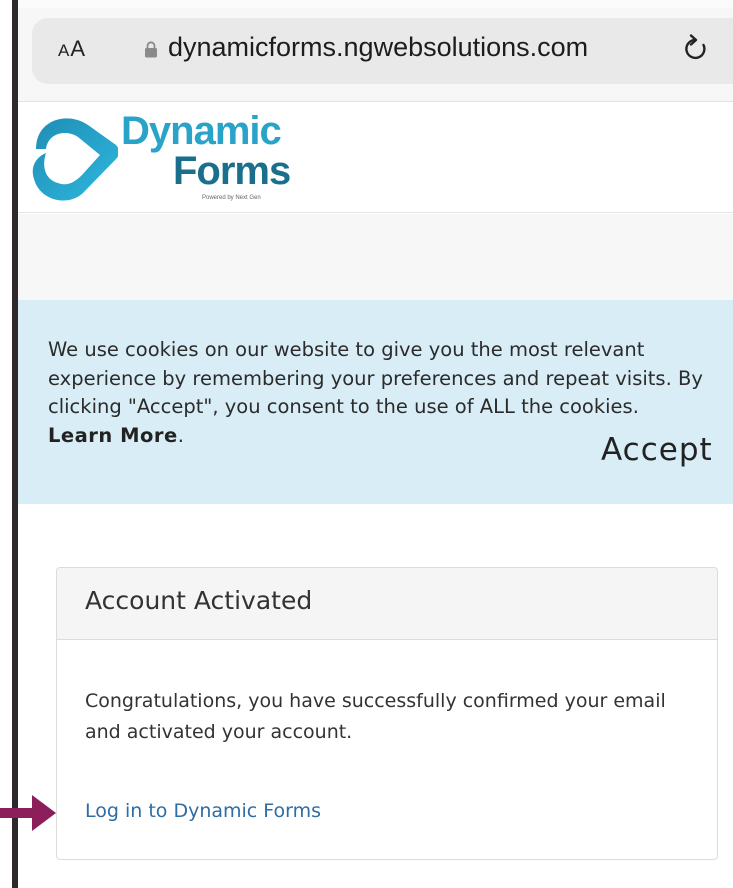 This screenshot has width=733, height=888. I want to click on learn-more-link: Learn More, so click(113, 435).